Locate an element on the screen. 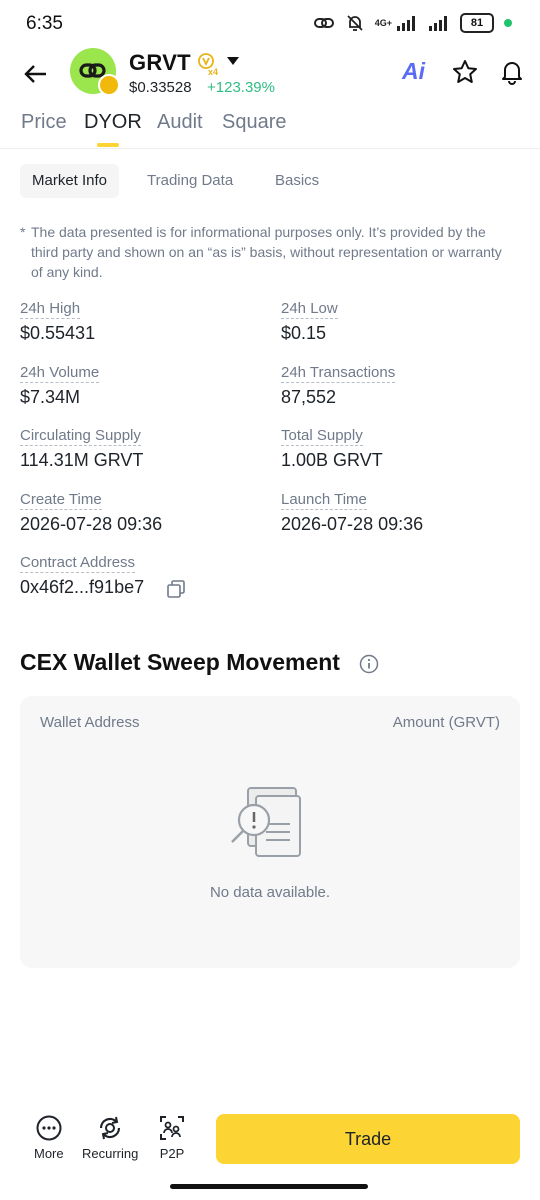 The width and height of the screenshot is (540, 1200). network-type: 4G+ is located at coordinates (383, 22).